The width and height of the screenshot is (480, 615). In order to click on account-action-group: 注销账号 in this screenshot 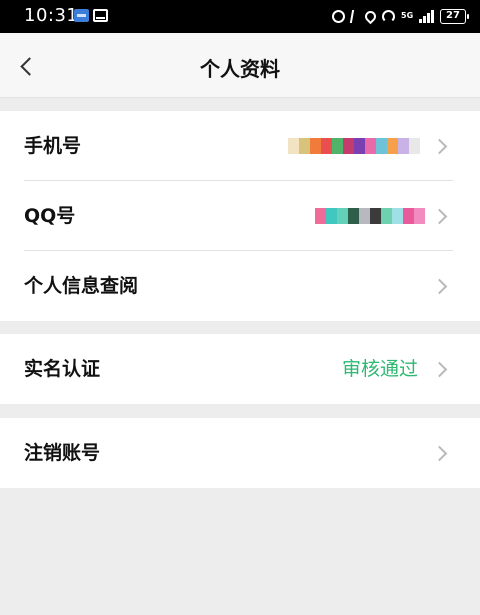, I will do `click(240, 453)`.